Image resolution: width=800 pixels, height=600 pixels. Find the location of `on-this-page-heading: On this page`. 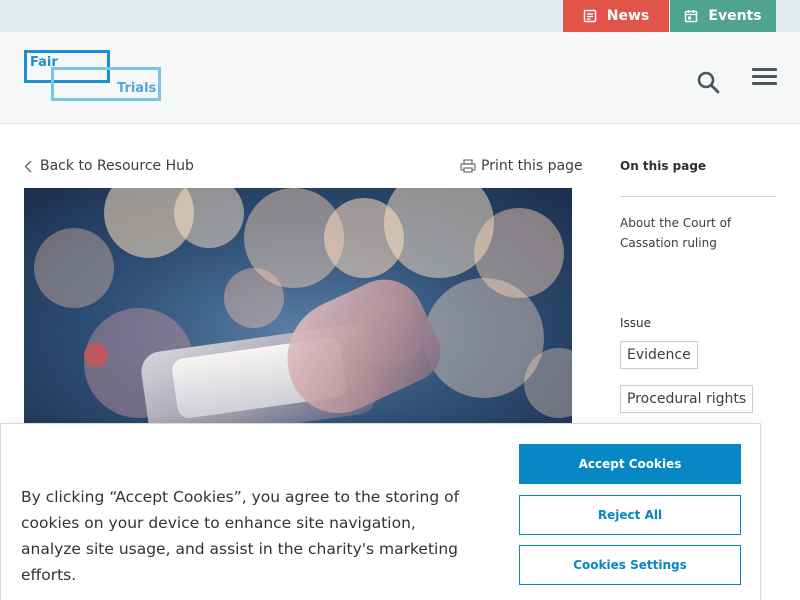

on-this-page-heading: On this page is located at coordinates (663, 166).